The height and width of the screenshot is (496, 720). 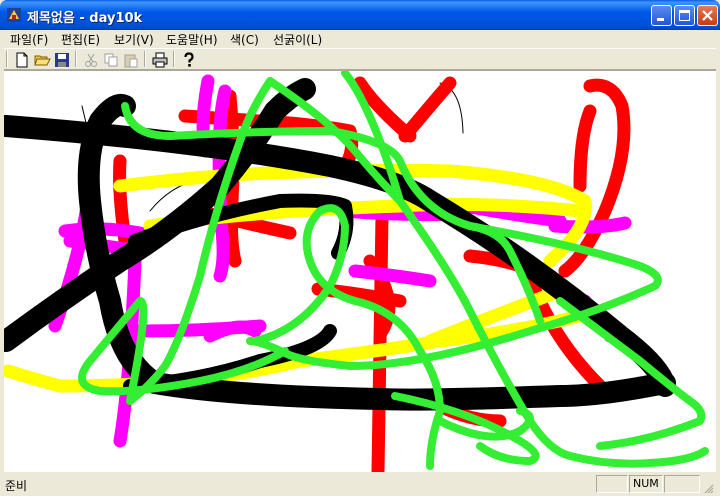 What do you see at coordinates (682, 484) in the screenshot?
I see `status-pane-scroll` at bounding box center [682, 484].